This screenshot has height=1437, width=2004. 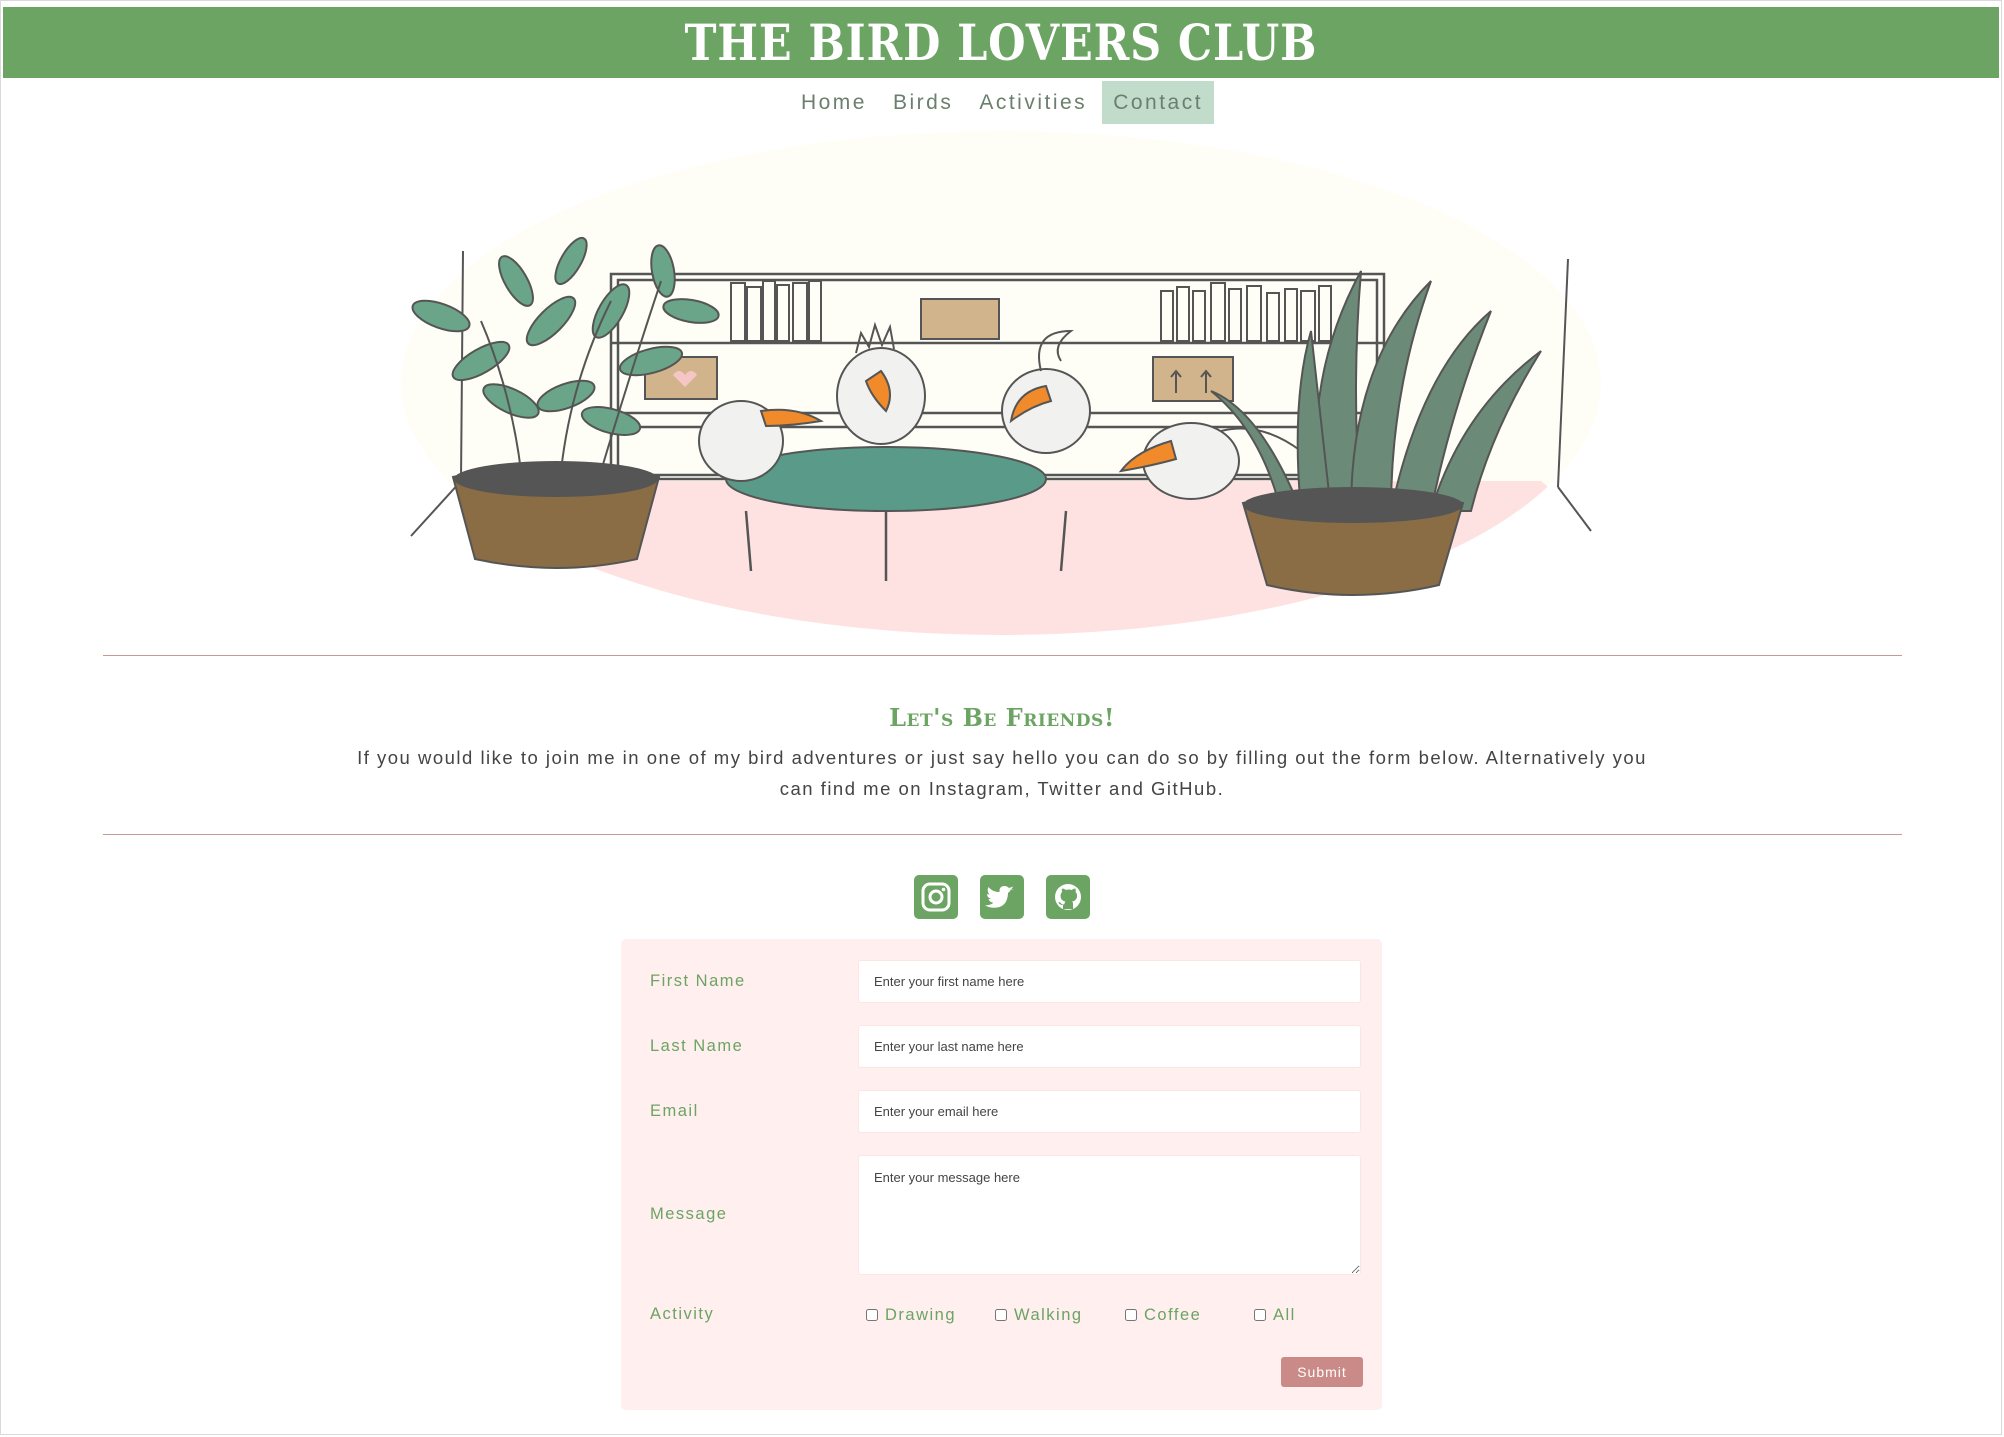 I want to click on social-links, so click(x=1013, y=897).